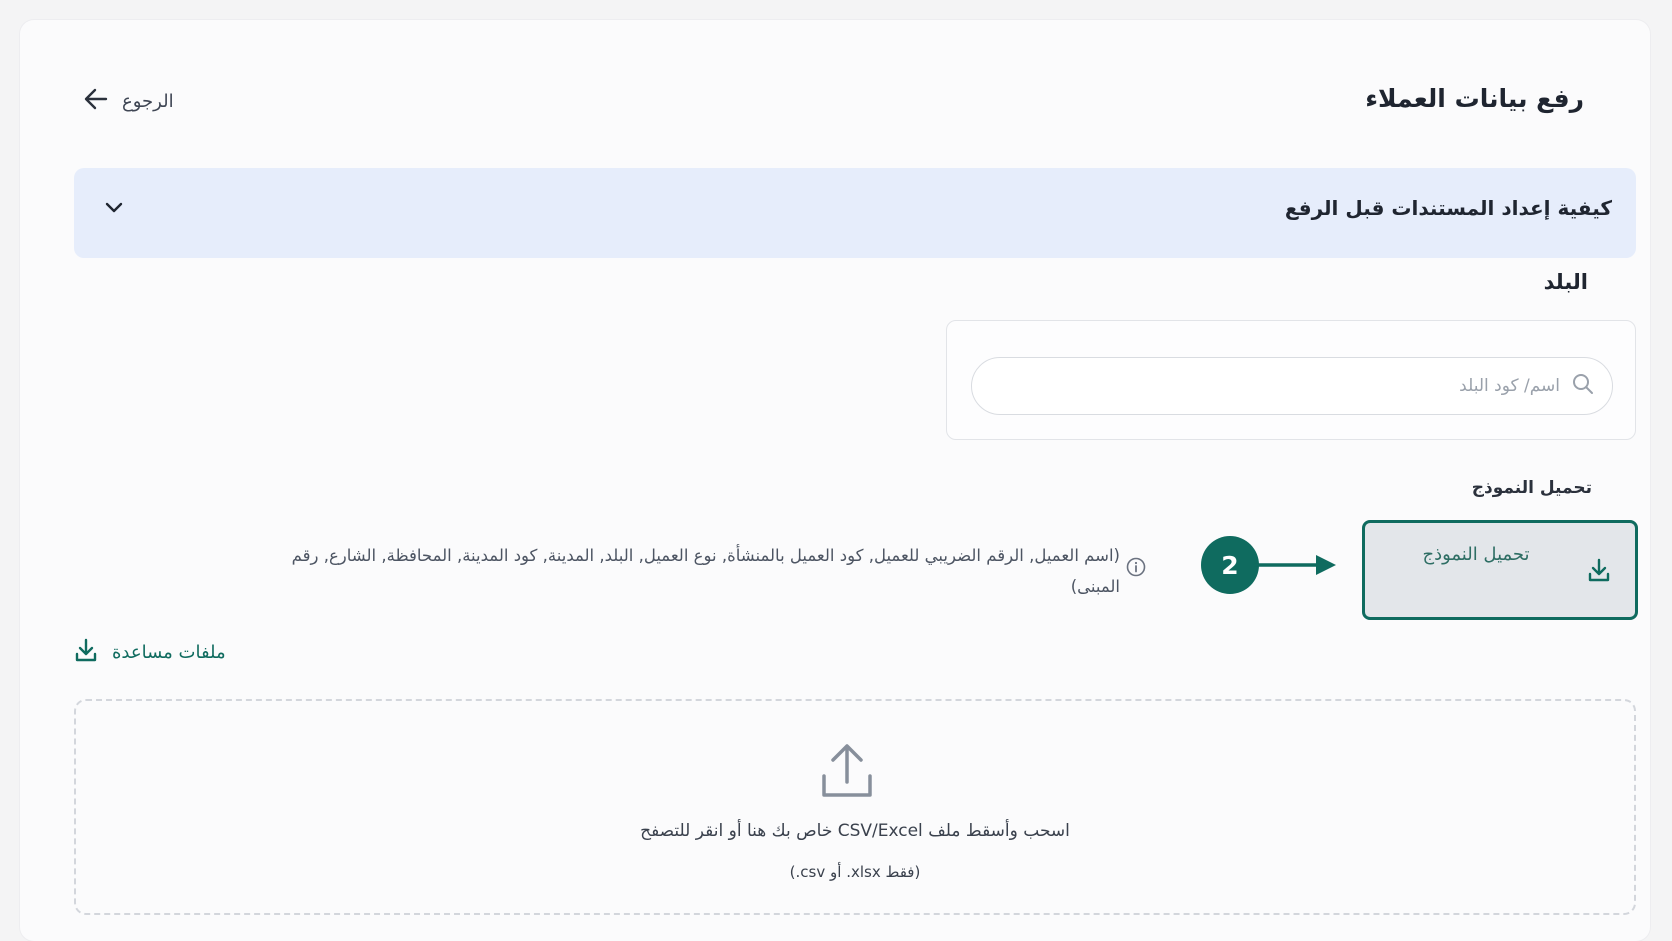 Image resolution: width=1672 pixels, height=941 pixels. I want to click on template-section-label: تحميل النموذج, so click(1531, 488).